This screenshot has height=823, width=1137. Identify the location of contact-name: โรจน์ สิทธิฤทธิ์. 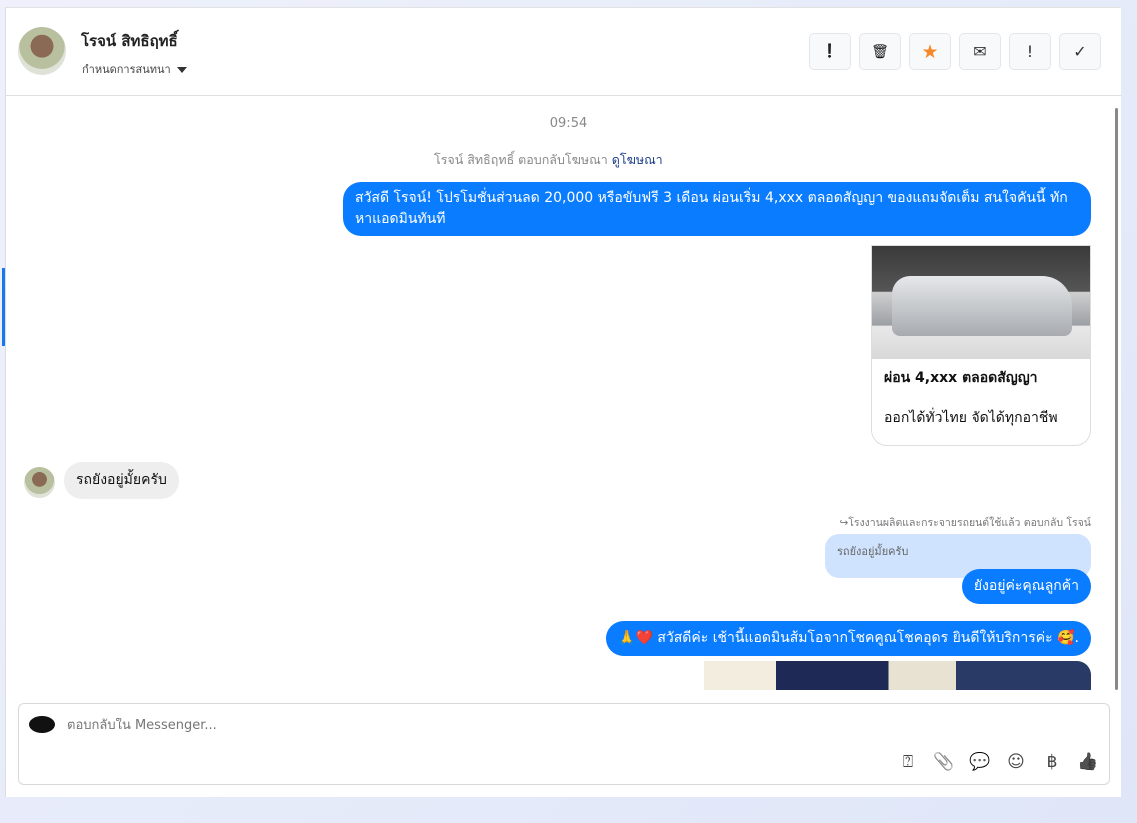
(129, 41).